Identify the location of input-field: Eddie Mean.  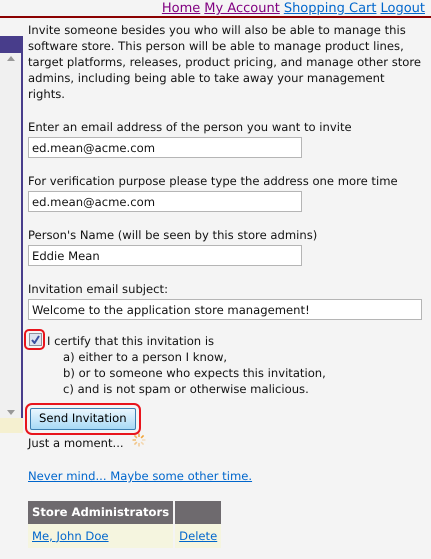
(165, 255).